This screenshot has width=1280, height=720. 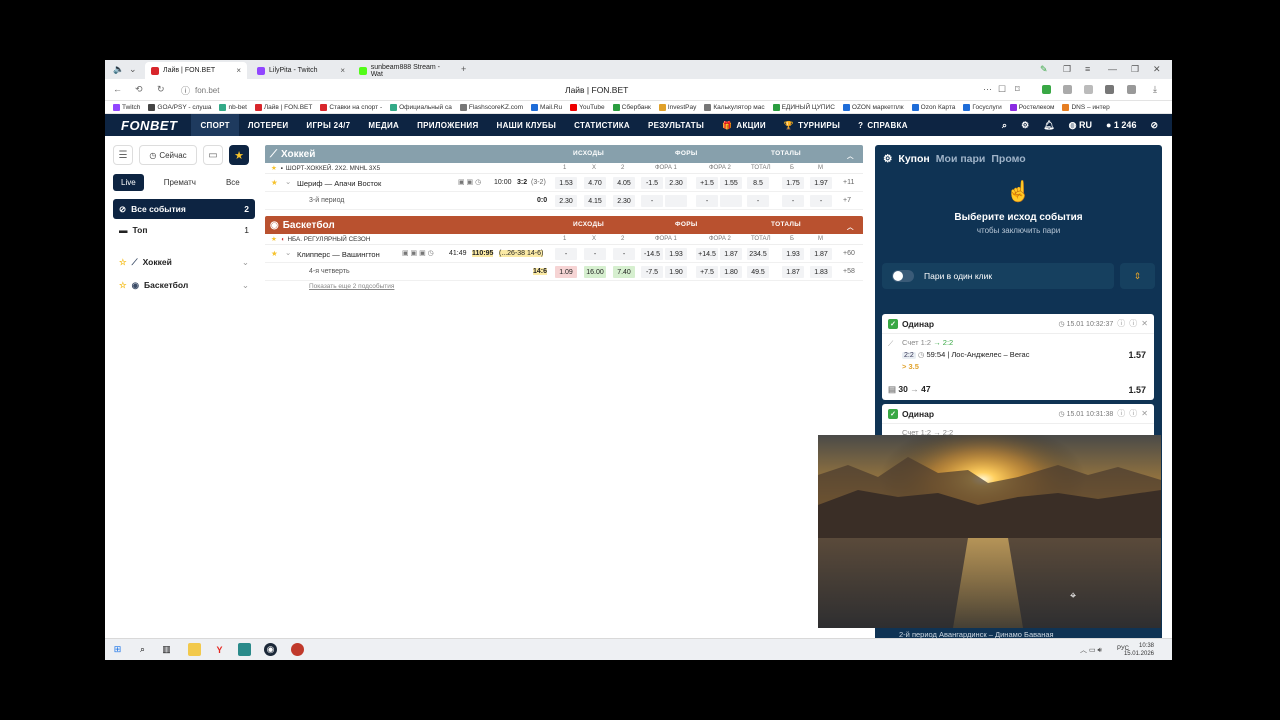 I want to click on bookmark-item: Ozon Карта, so click(x=933, y=107).